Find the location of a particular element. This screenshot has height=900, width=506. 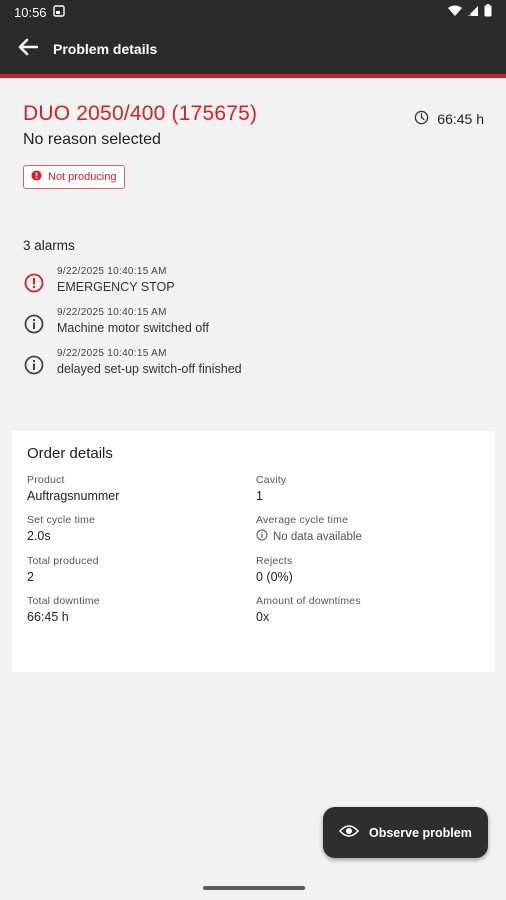

field-set-cycle-time: Set cycle time 2.0s is located at coordinates (141, 529).